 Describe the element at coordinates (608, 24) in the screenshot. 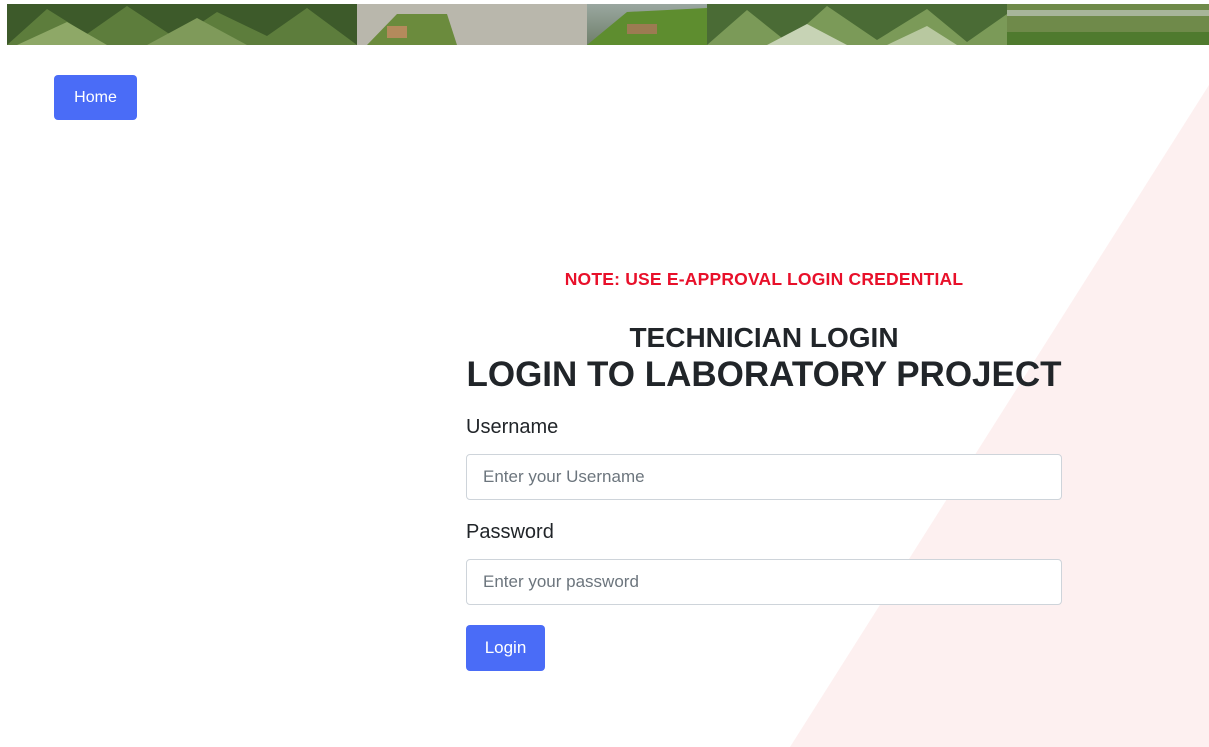

I see `header-banner-image` at that location.